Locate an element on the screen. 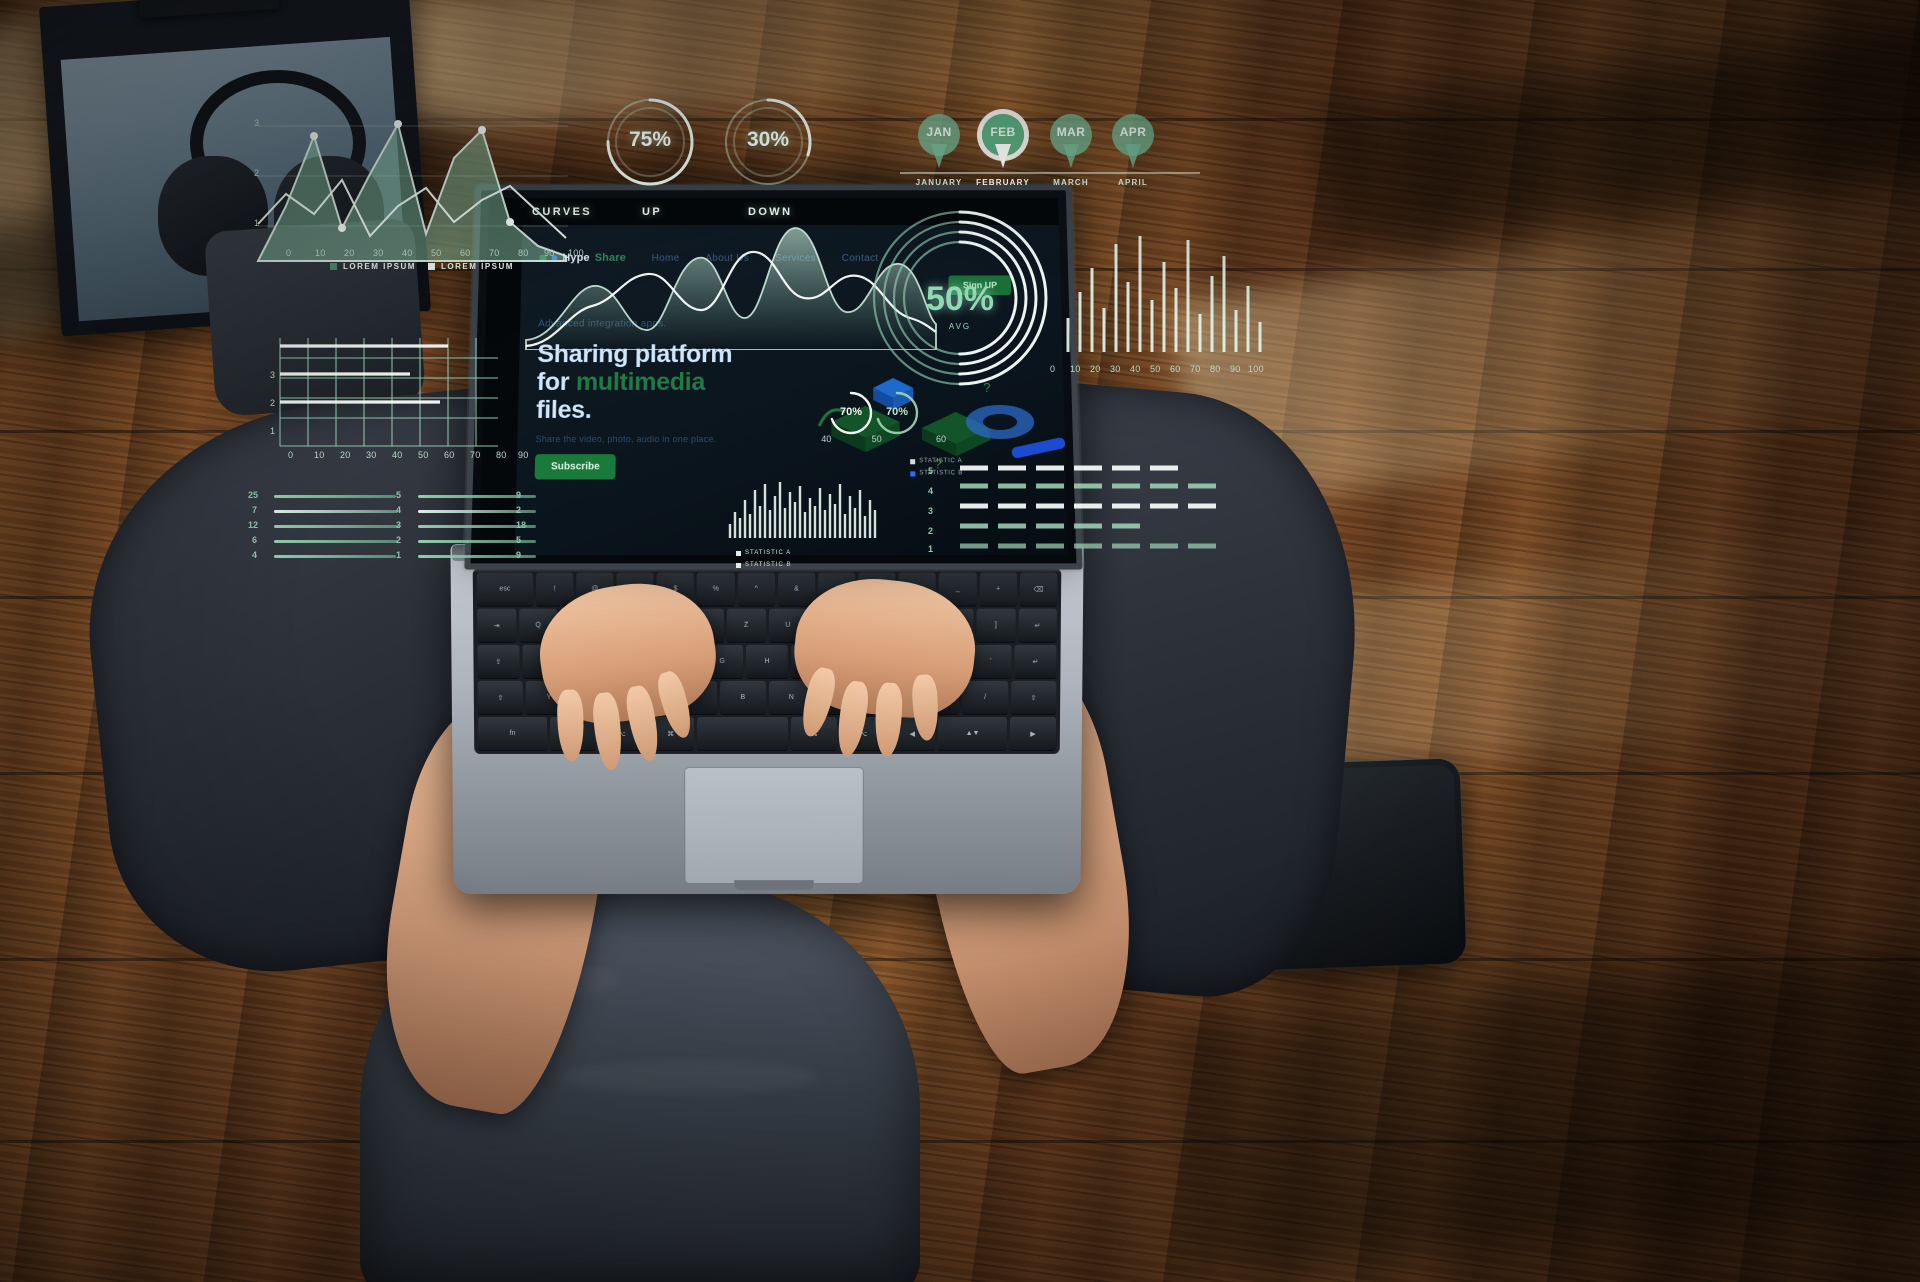 The image size is (1920, 1282). clipboard-clamp is located at coordinates (209, 9).